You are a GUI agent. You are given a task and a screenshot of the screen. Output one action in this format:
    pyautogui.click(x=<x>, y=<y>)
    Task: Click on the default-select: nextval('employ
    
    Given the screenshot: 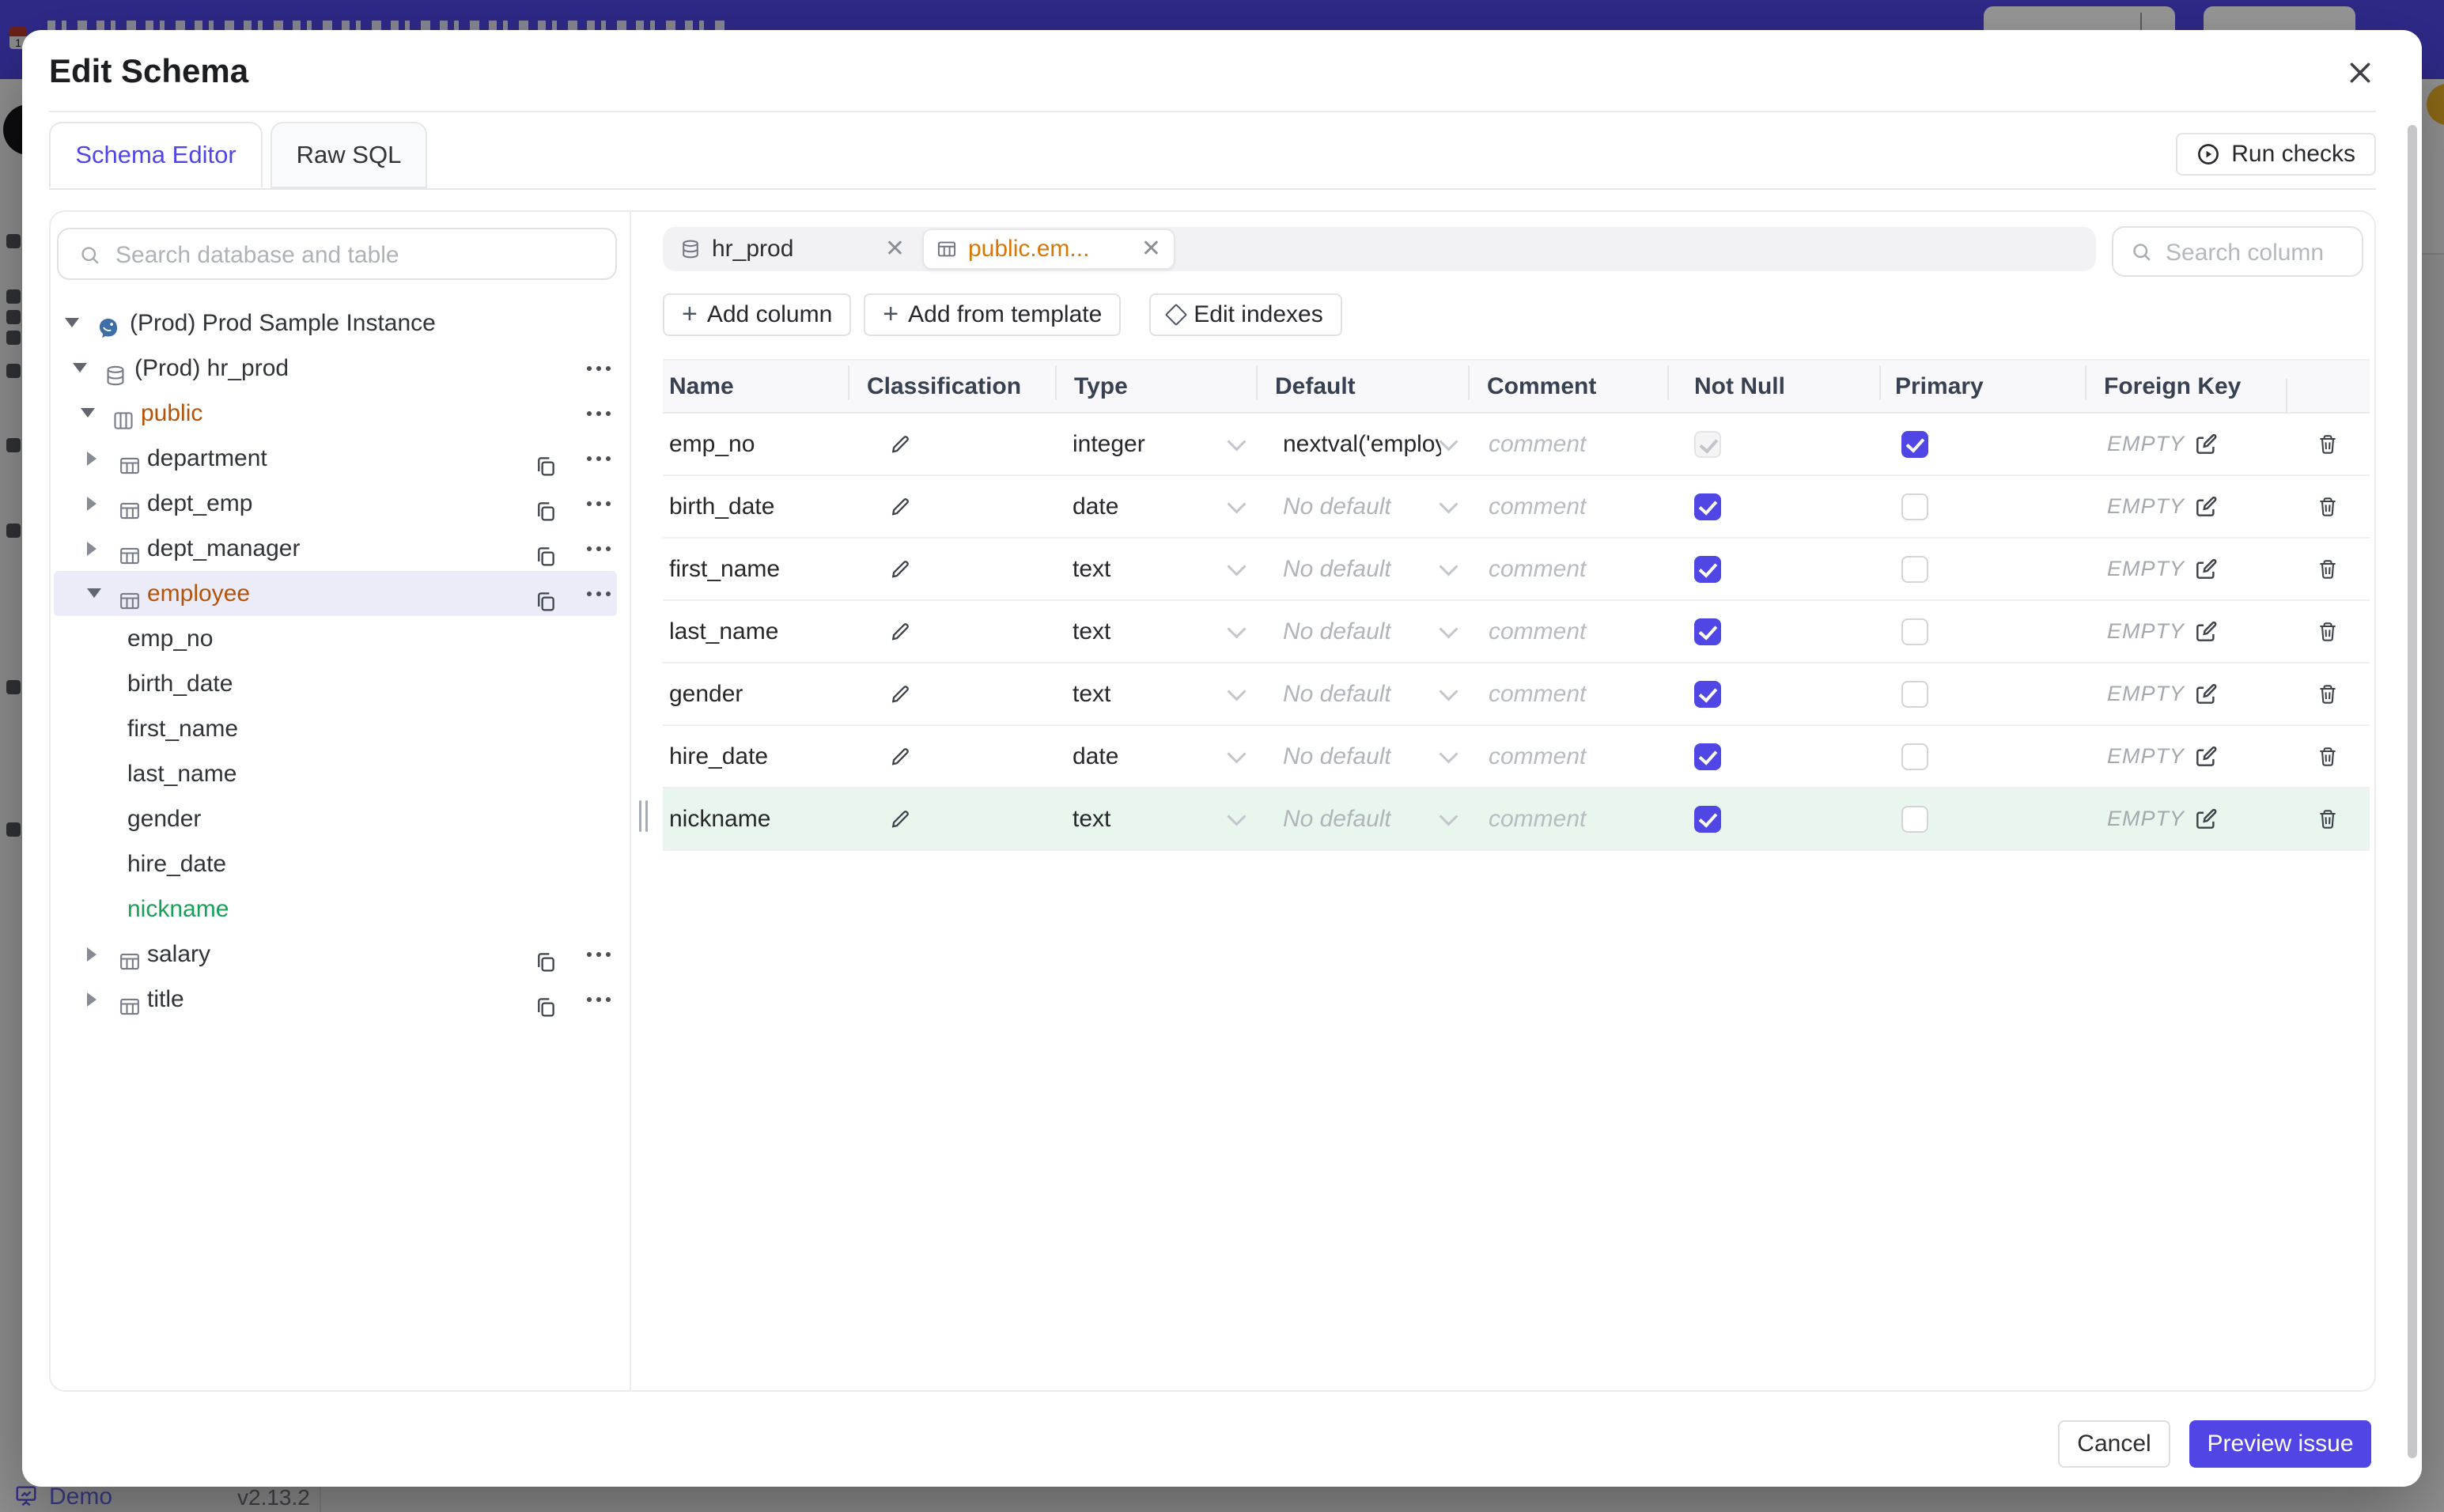 What is the action you would take?
    pyautogui.click(x=1362, y=444)
    